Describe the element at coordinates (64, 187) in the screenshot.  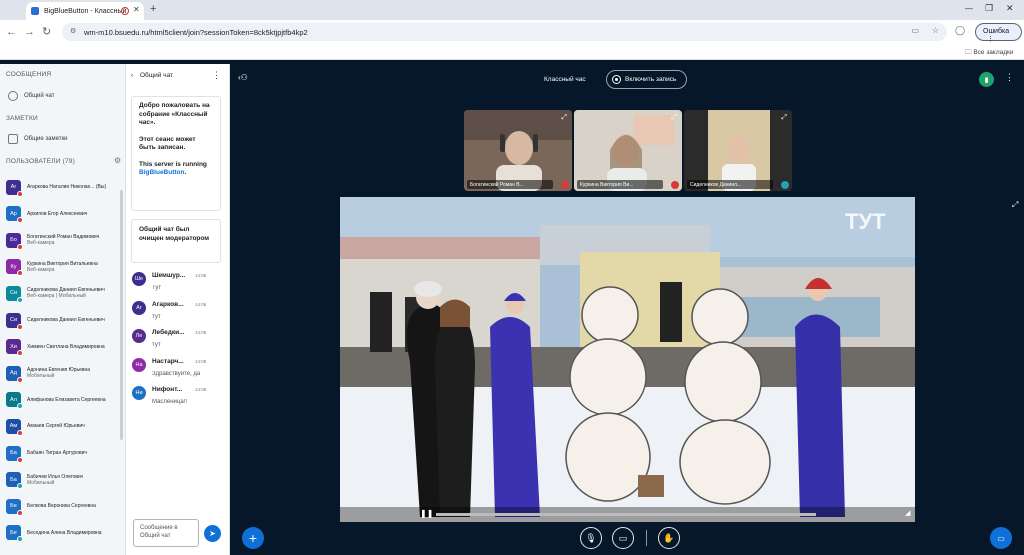
I see `user-list-item: Аг Агаркова Наталия Николае... (Вы)` at that location.